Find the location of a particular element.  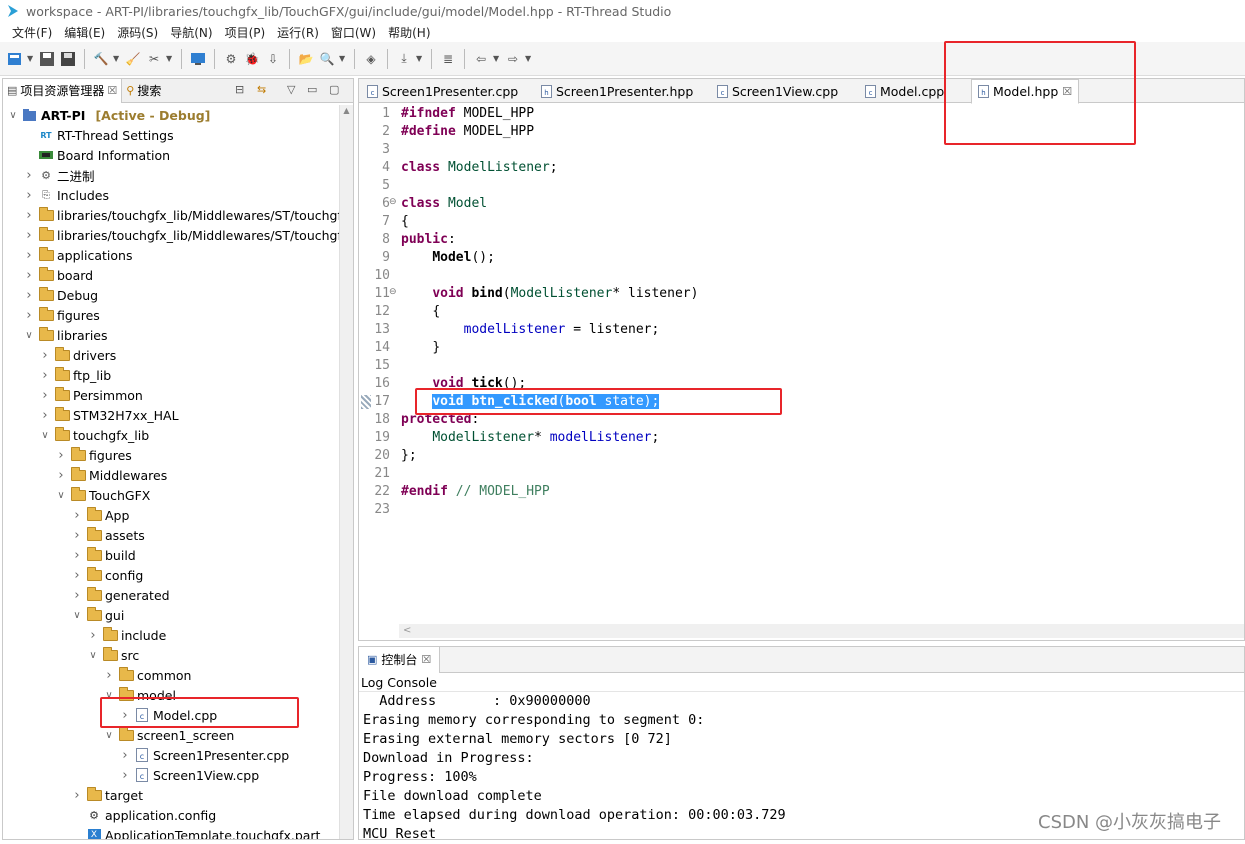

open-folder-icon: 📂 is located at coordinates (306, 59).